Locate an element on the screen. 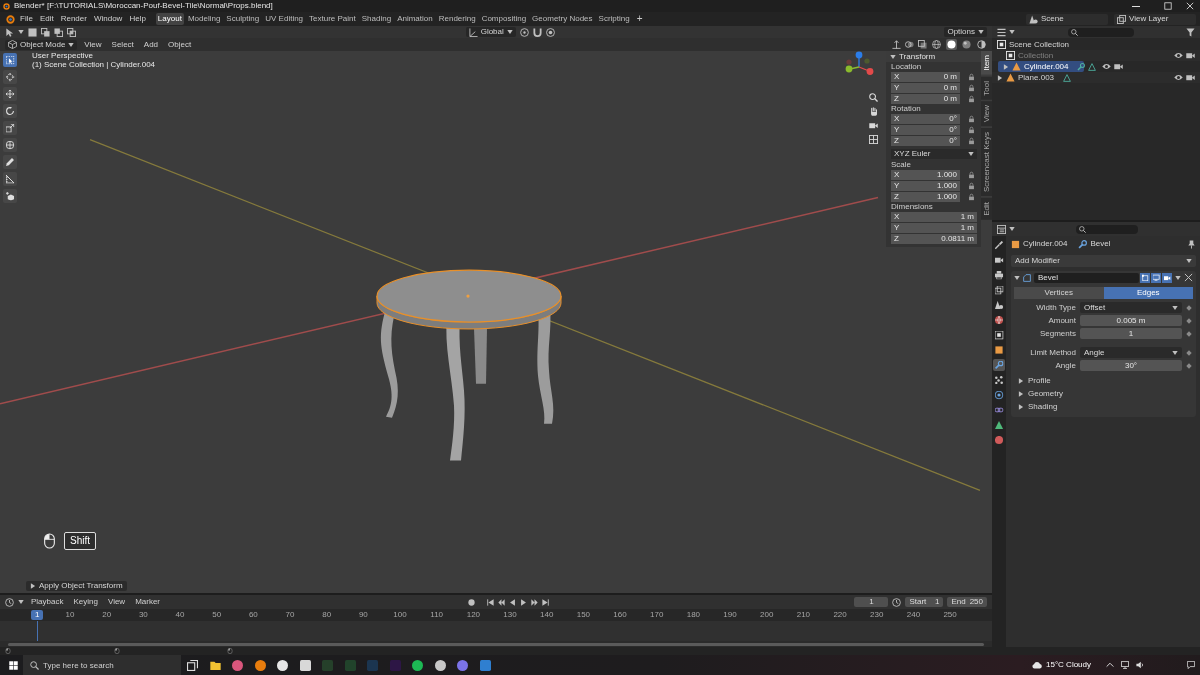  play-reverse-icon is located at coordinates (513, 602).